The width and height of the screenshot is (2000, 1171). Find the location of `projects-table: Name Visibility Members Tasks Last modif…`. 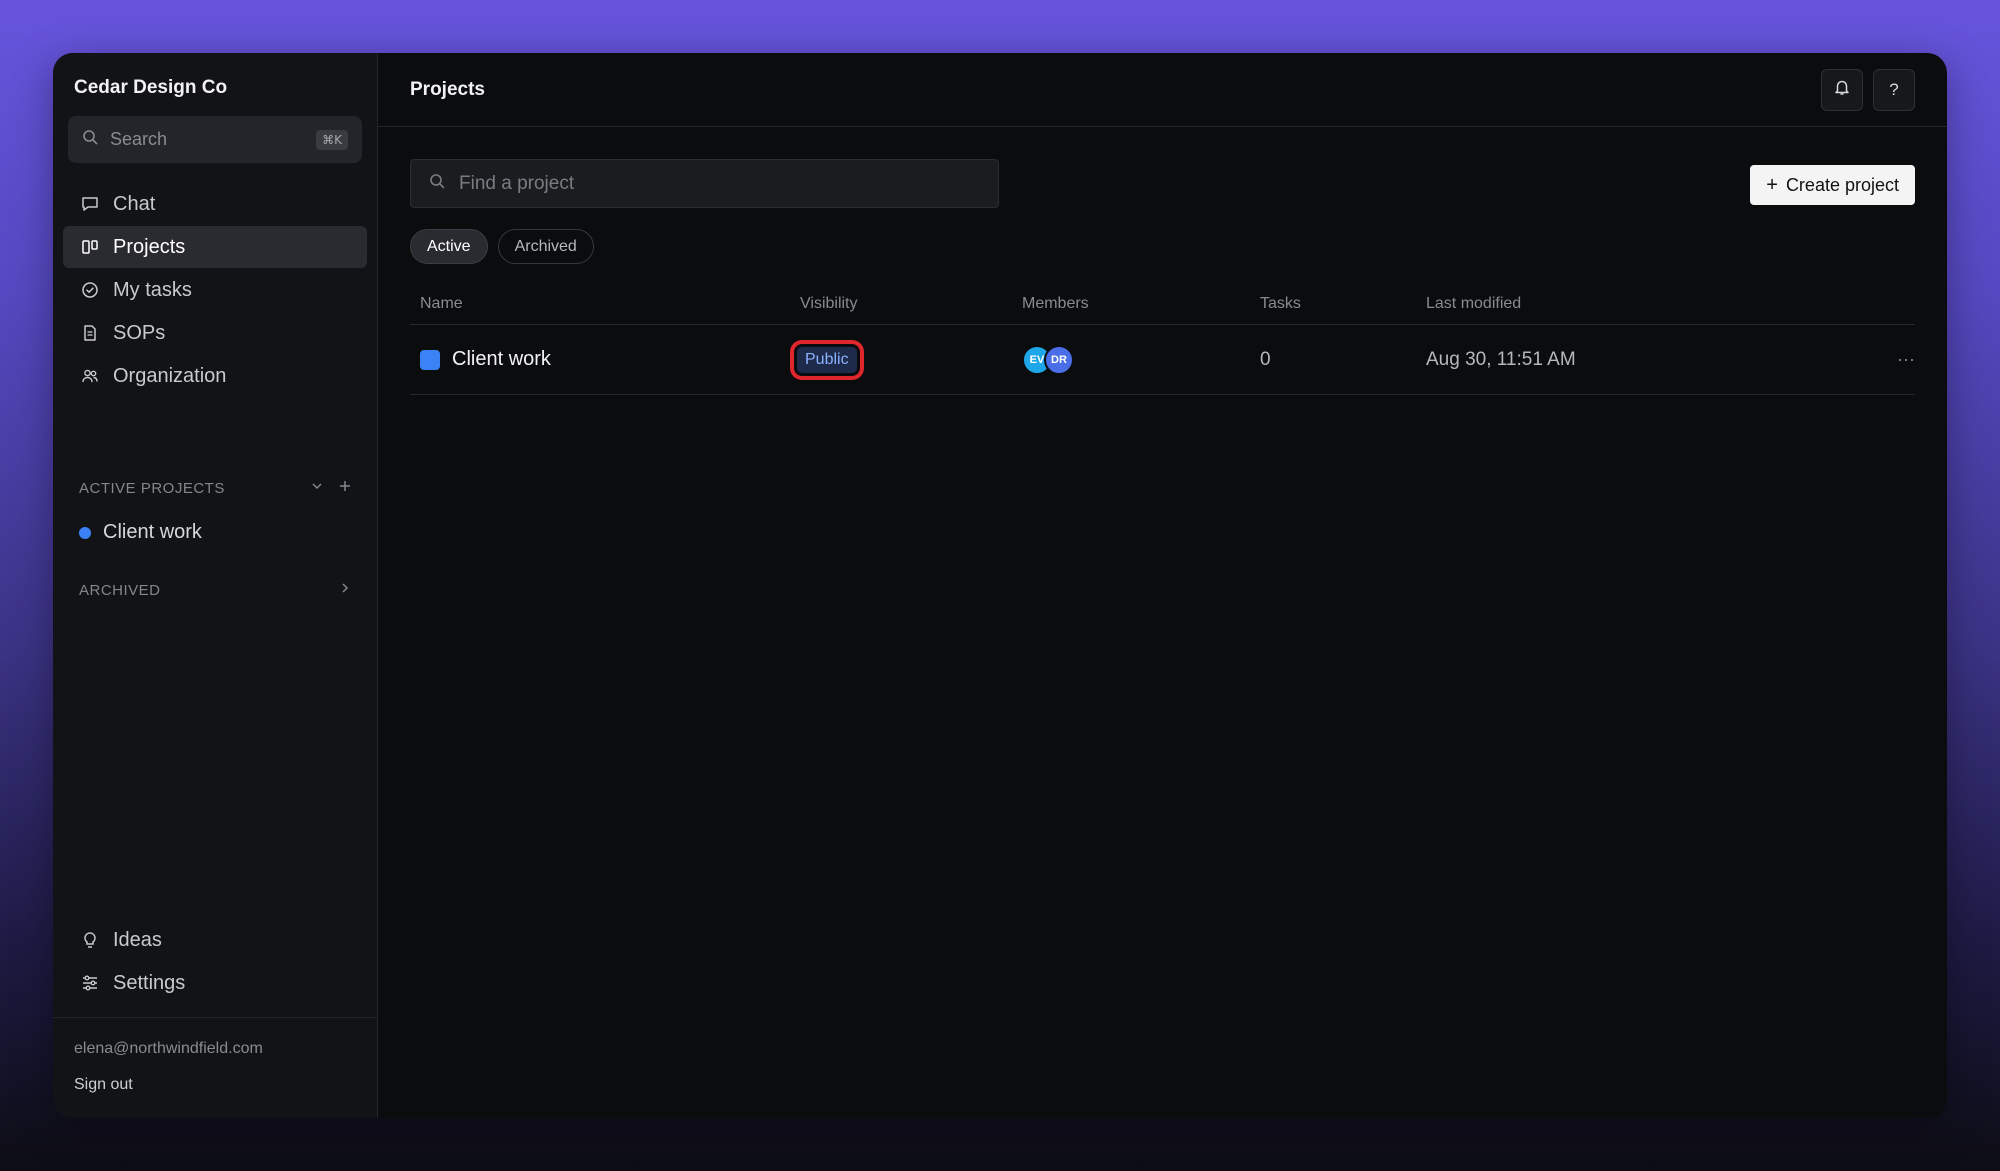

projects-table: Name Visibility Members Tasks Last modif… is located at coordinates (1162, 339).